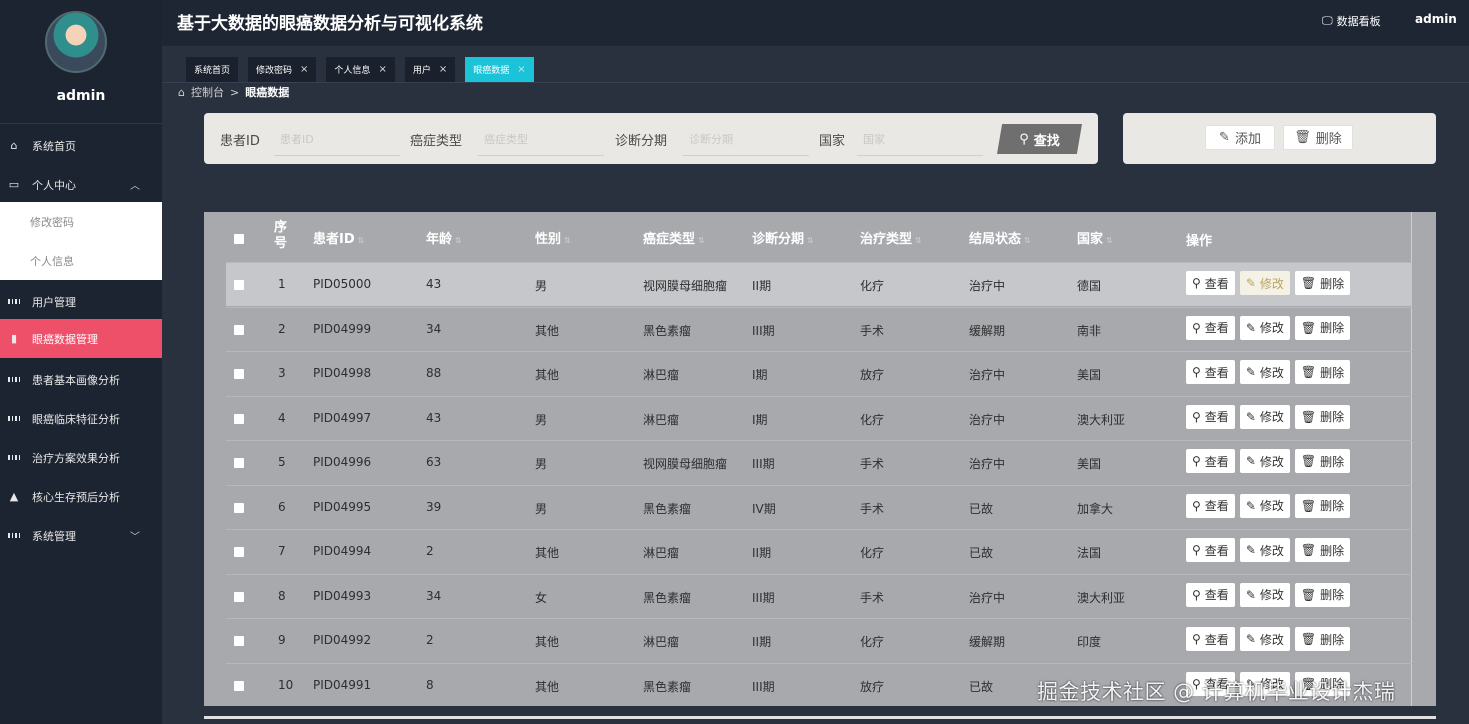 The image size is (1469, 724). I want to click on table-row: 1 PID05000 43 男视网膜母细胞瘤 II期 化疗 治疗中 德国 ⚲ 查看 ✎ 修改 🗑 删除, so click(819, 284).